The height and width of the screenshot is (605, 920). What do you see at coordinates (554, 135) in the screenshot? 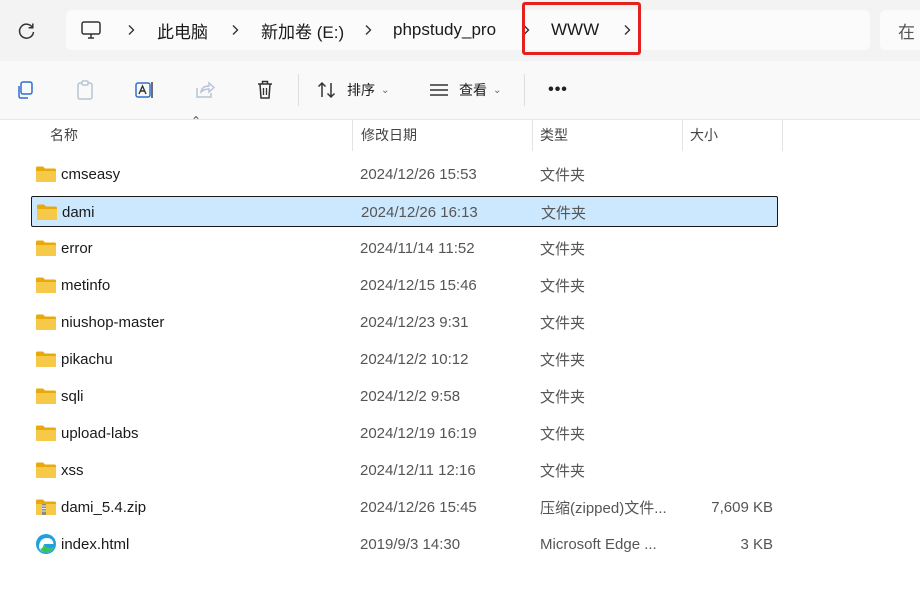
I see `column-header-type: 类型` at bounding box center [554, 135].